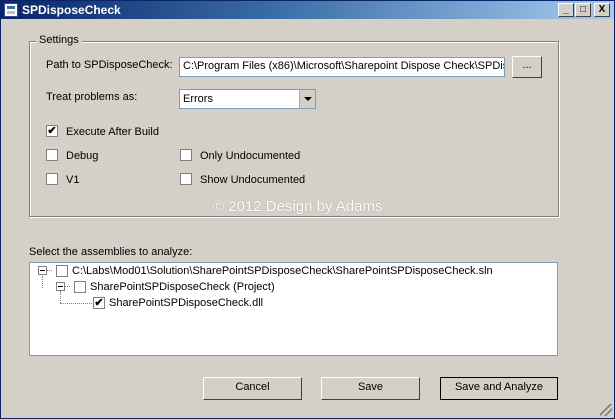 This screenshot has height=419, width=615. What do you see at coordinates (370, 388) in the screenshot?
I see `save-button: Save` at bounding box center [370, 388].